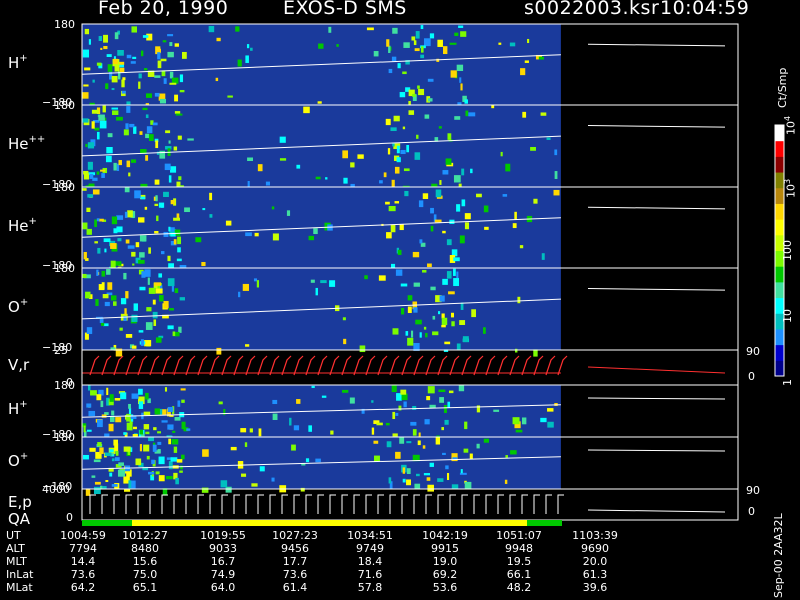  I want to click on colorbar-tick: 103, so click(790, 188).